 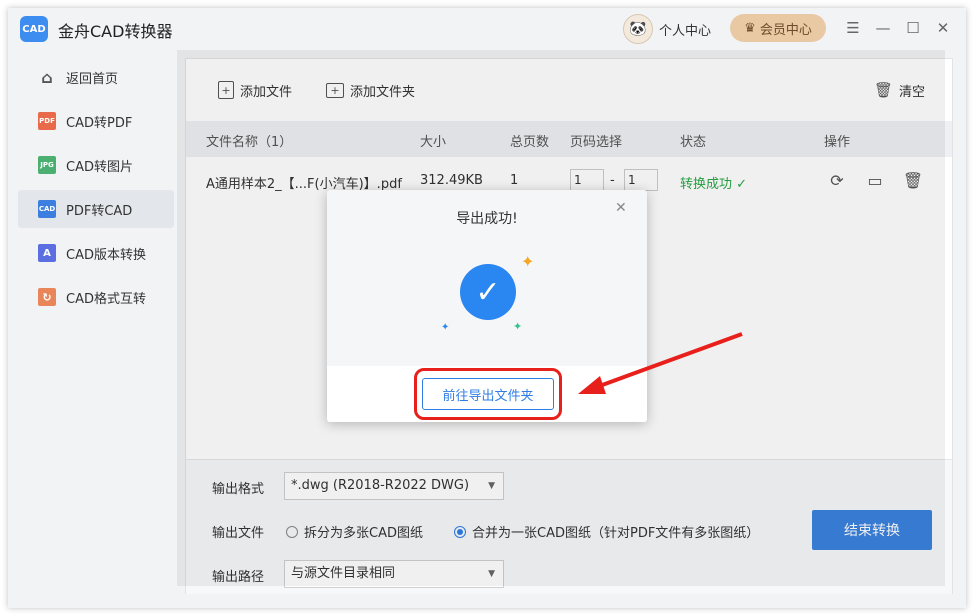 I want to click on sidebar-item-home: ⌂ 返回首页, so click(x=96, y=77).